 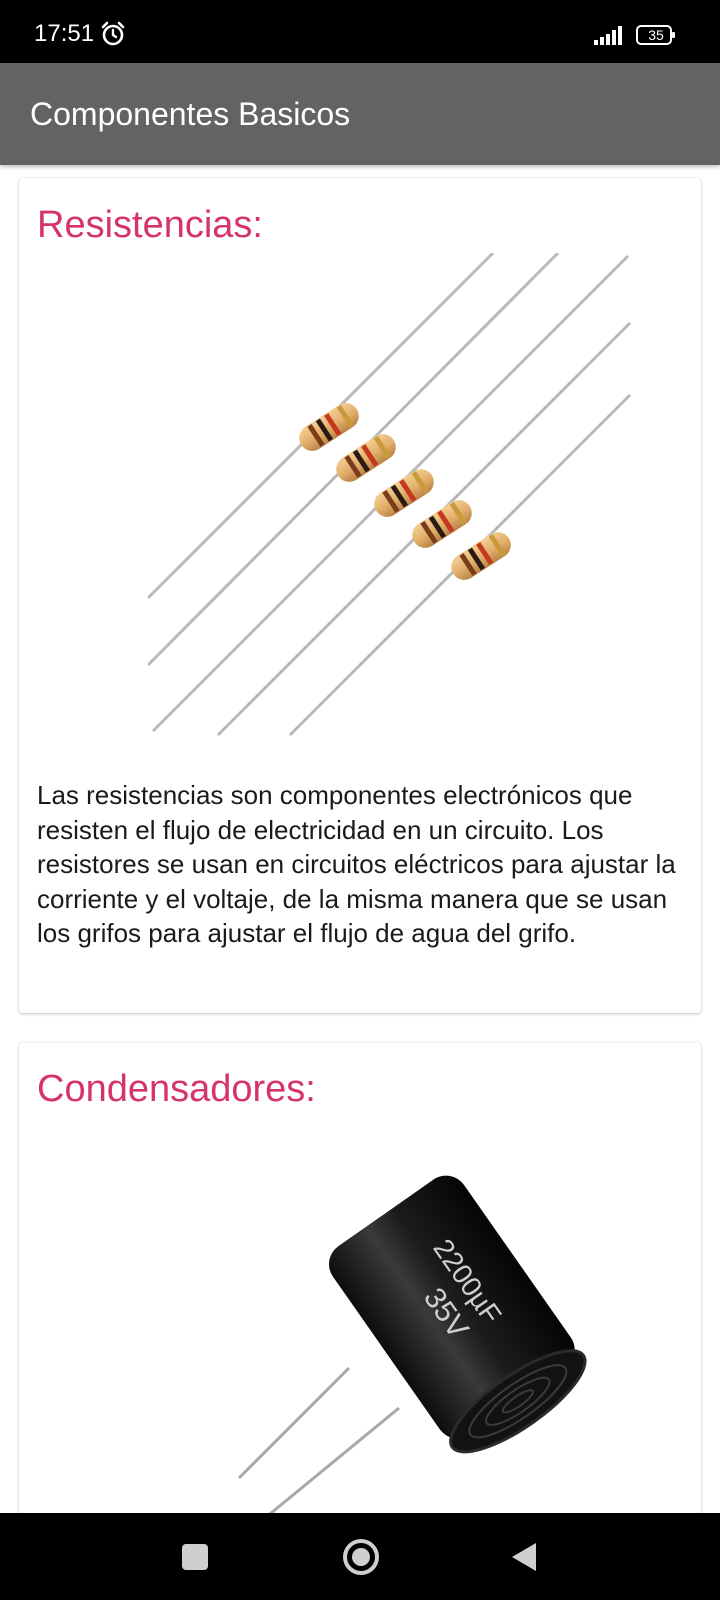 I want to click on card-heading: Condensadores:, so click(x=176, y=1089).